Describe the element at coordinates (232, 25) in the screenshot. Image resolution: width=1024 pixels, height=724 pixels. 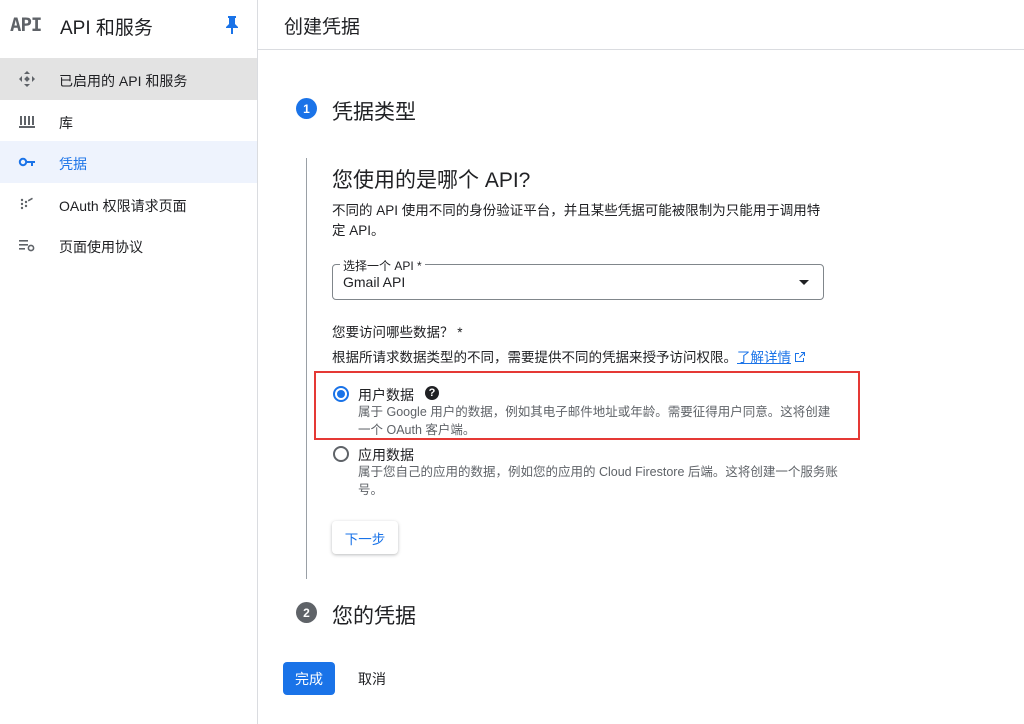
I see `pin-icon` at that location.